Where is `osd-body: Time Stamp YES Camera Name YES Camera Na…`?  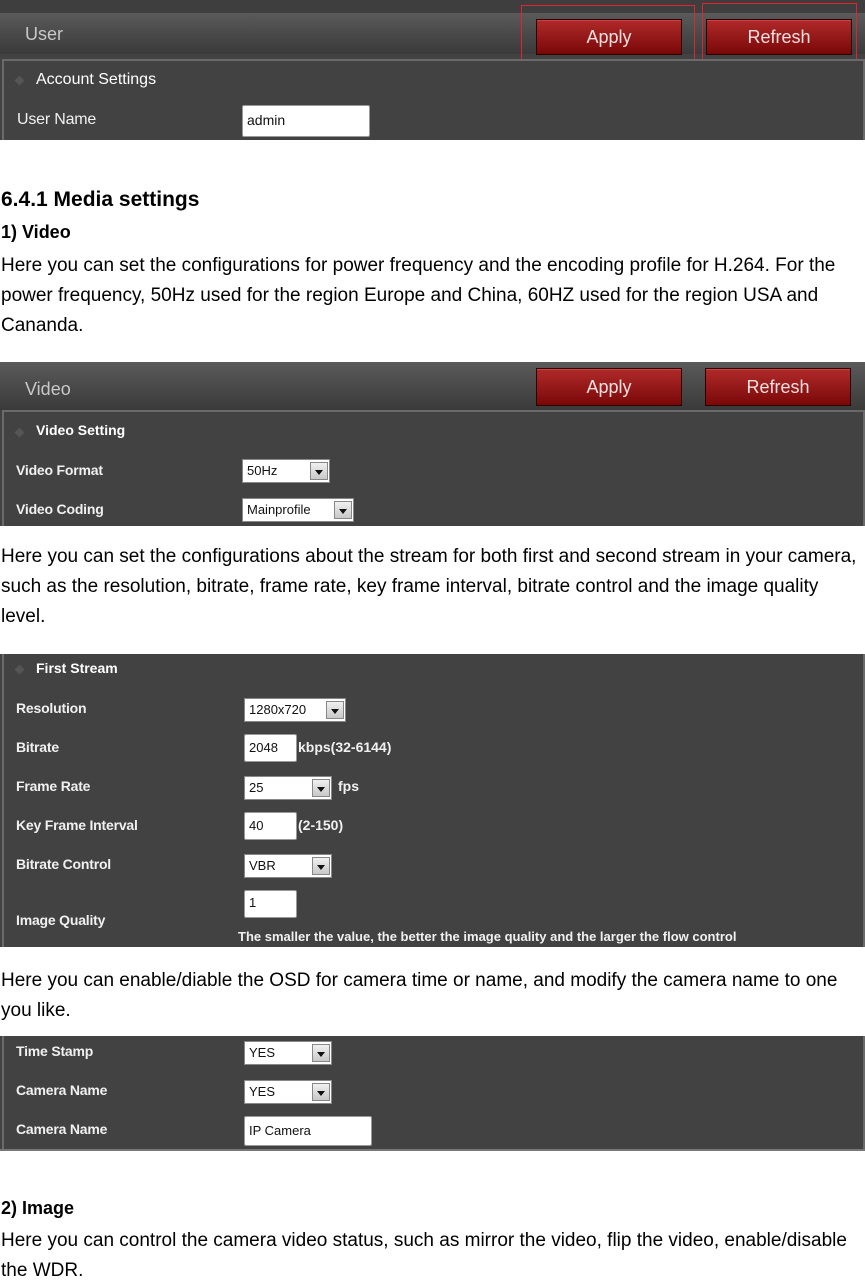
osd-body: Time Stamp YES Camera Name YES Camera Na… is located at coordinates (433, 1092).